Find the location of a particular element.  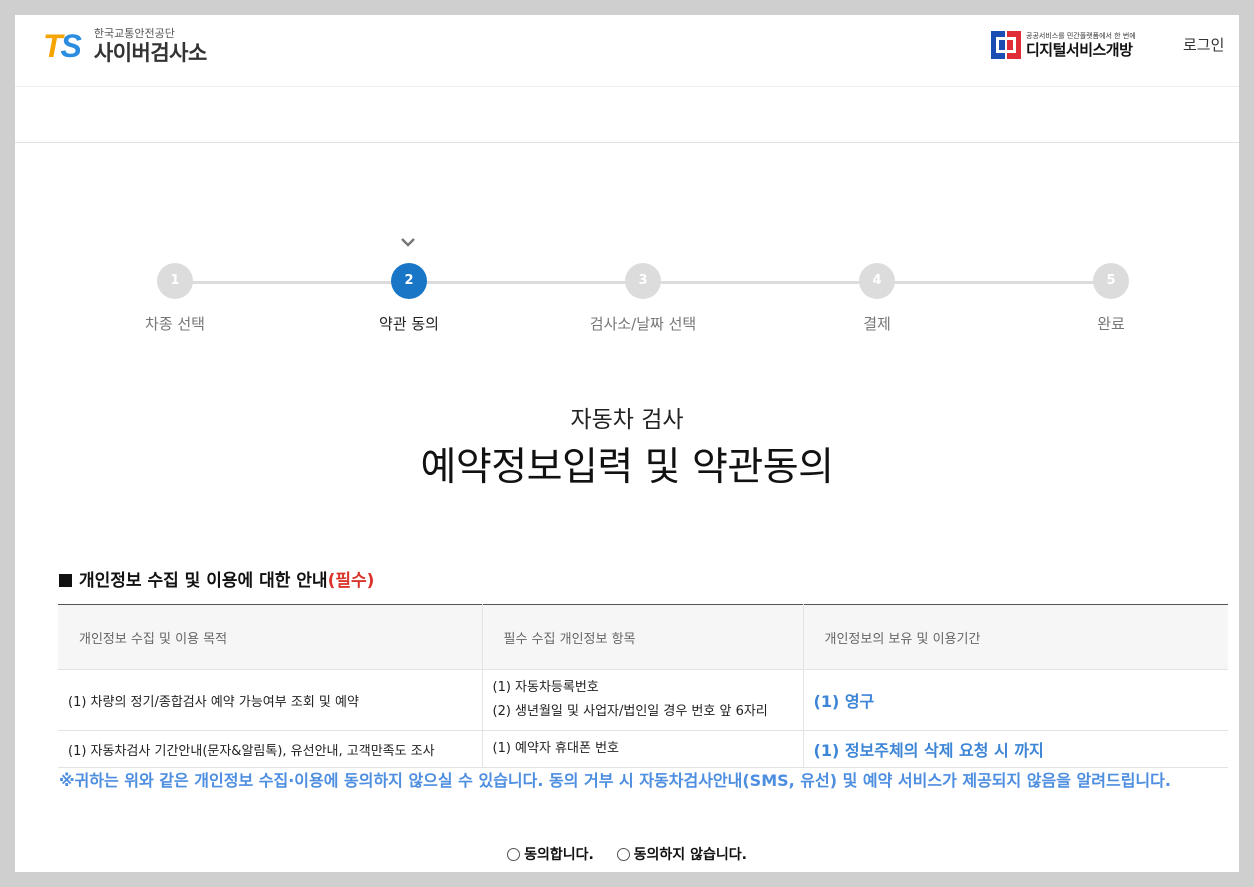

agree-label: 동의합니다. is located at coordinates (559, 855).